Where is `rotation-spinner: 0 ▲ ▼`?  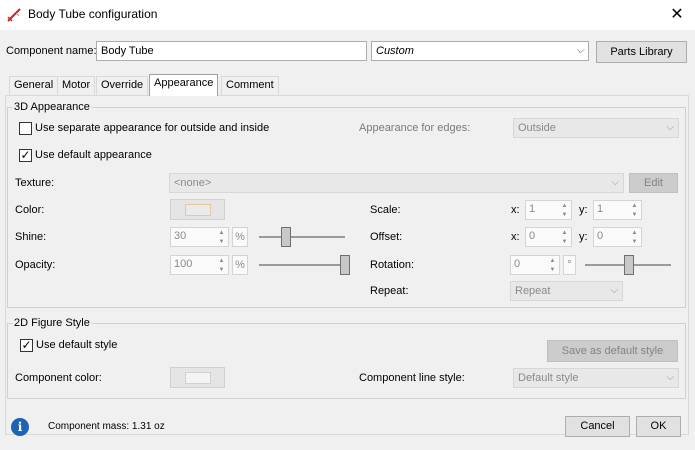 rotation-spinner: 0 ▲ ▼ is located at coordinates (535, 265).